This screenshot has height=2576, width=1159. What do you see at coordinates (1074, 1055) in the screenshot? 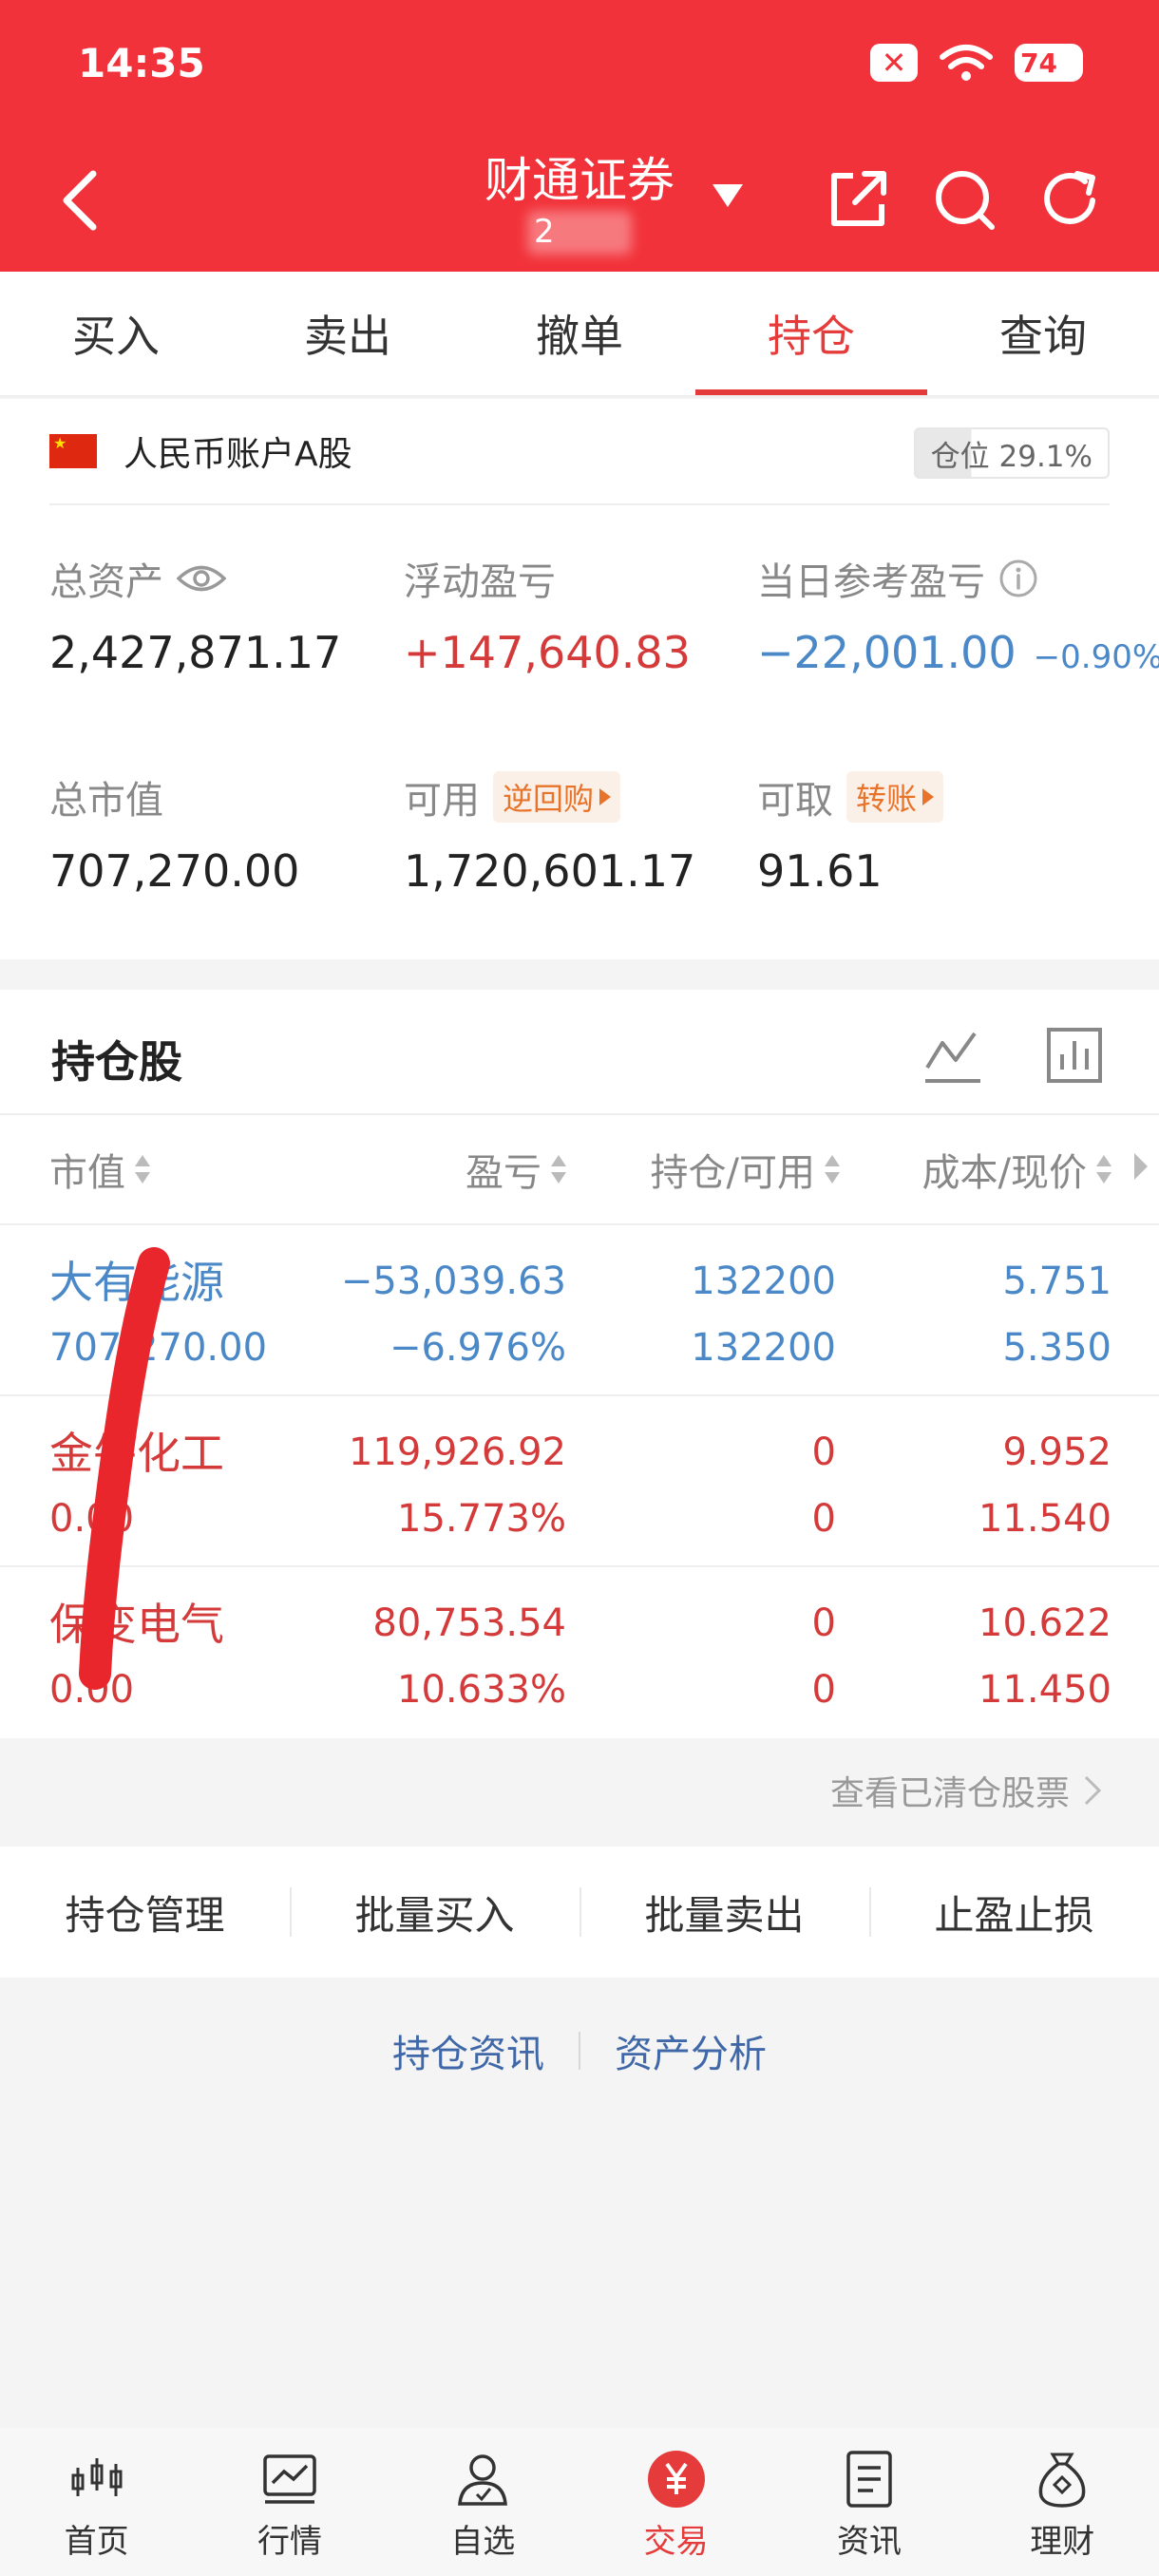
I see `bar-chart-icon` at bounding box center [1074, 1055].